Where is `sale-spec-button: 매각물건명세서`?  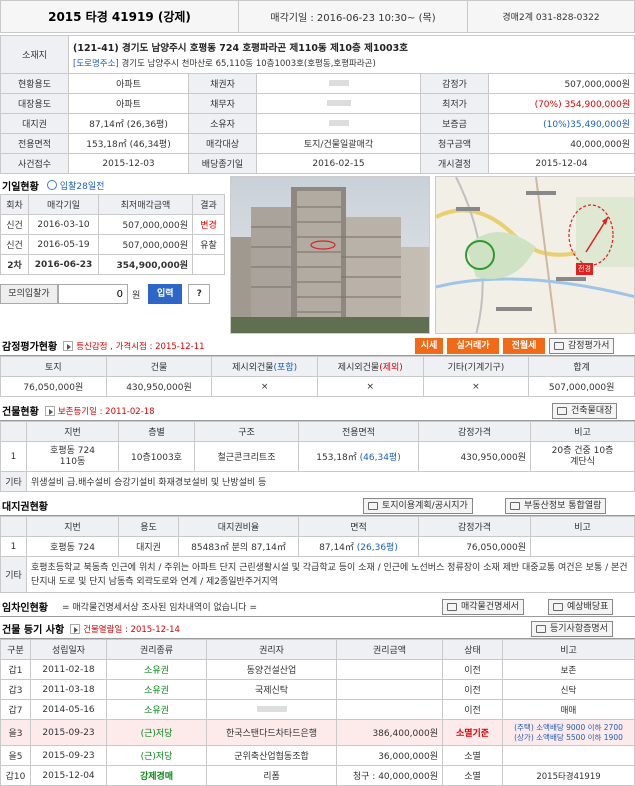
sale-spec-button: 매각물건명세서 is located at coordinates (483, 607).